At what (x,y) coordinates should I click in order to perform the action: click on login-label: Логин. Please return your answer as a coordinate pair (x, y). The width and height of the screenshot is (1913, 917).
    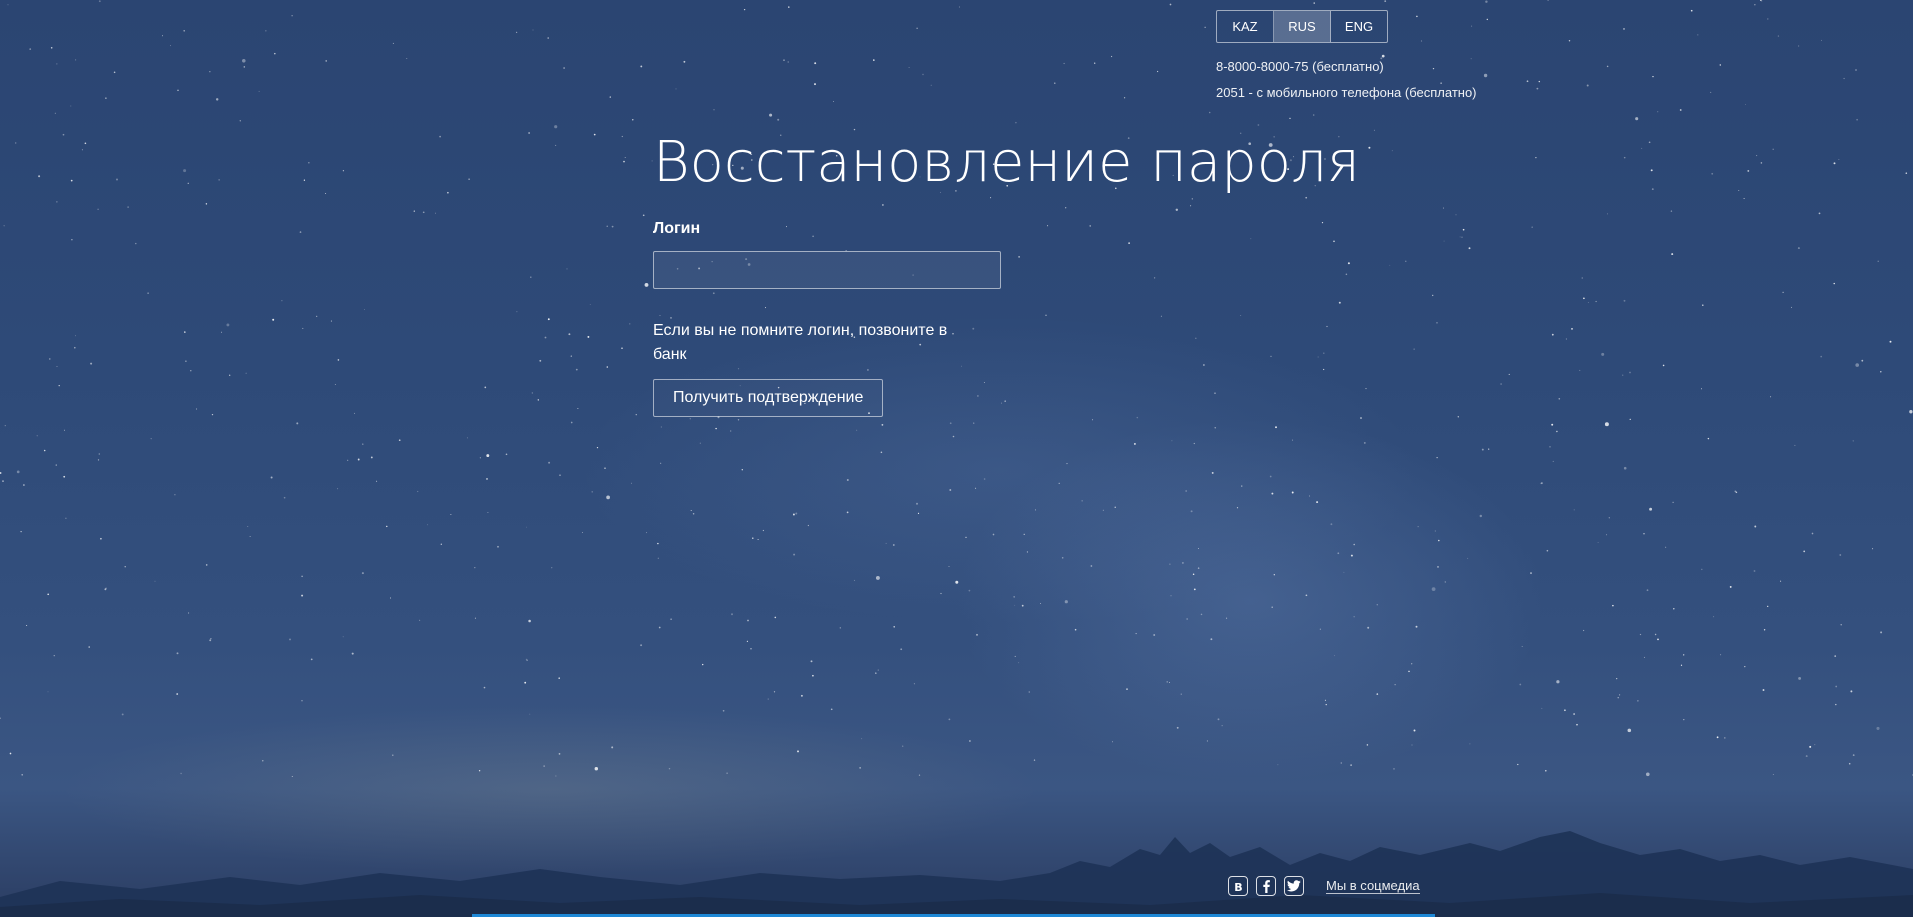
    Looking at the image, I should click on (677, 228).